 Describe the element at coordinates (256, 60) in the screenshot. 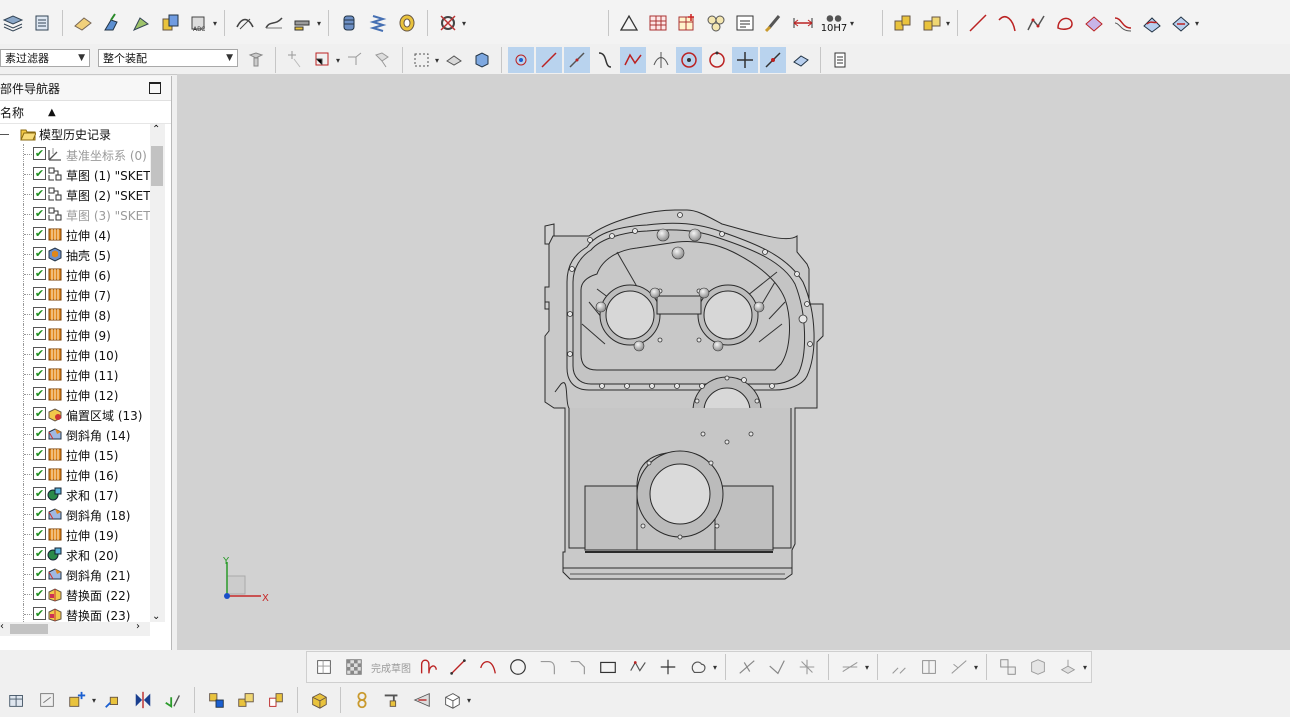

I see `filter-reset-icon` at that location.